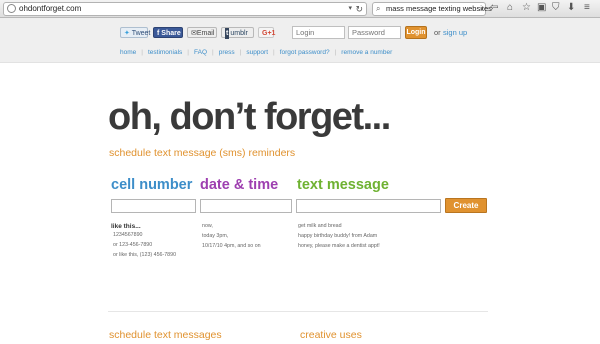 This screenshot has height=344, width=600. I want to click on tumblr-button: t umblr, so click(237, 33).